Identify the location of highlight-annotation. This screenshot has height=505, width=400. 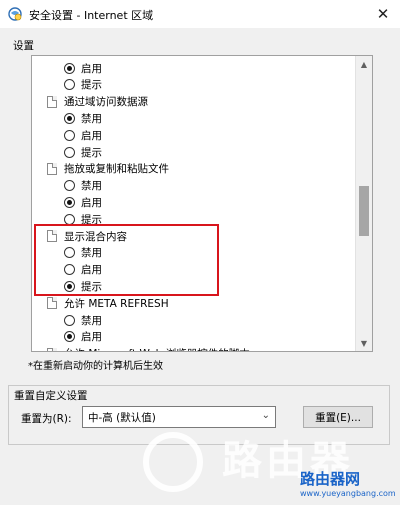
(126, 260).